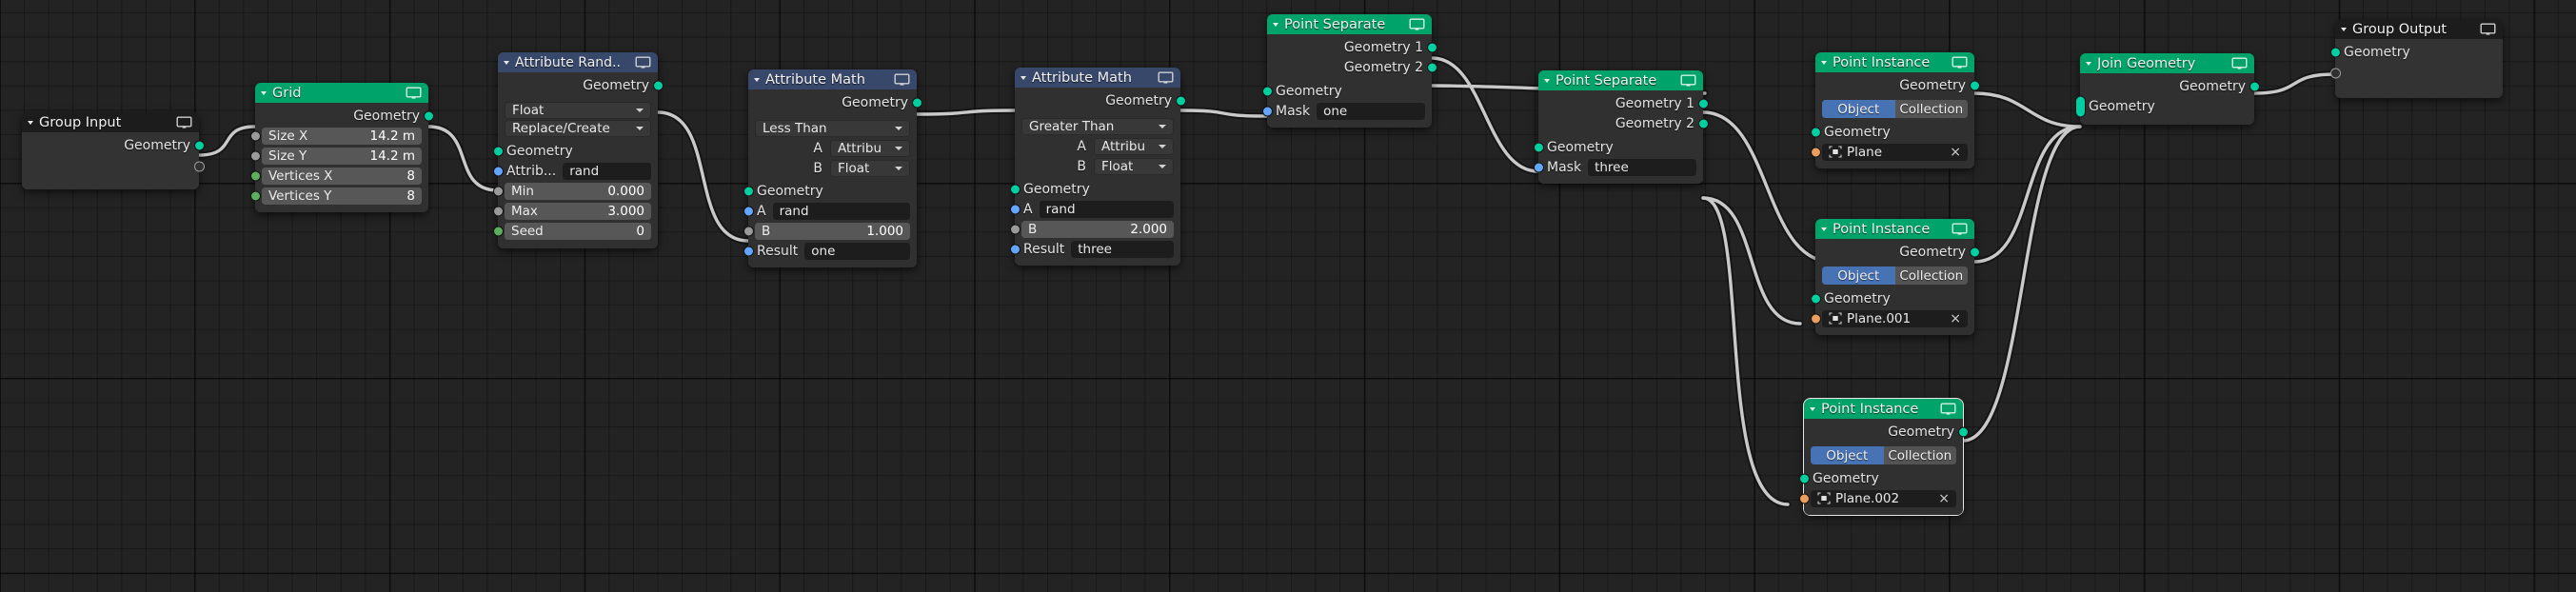 This screenshot has height=592, width=2576. What do you see at coordinates (578, 110) in the screenshot?
I see `data-type-dropdown: Float` at bounding box center [578, 110].